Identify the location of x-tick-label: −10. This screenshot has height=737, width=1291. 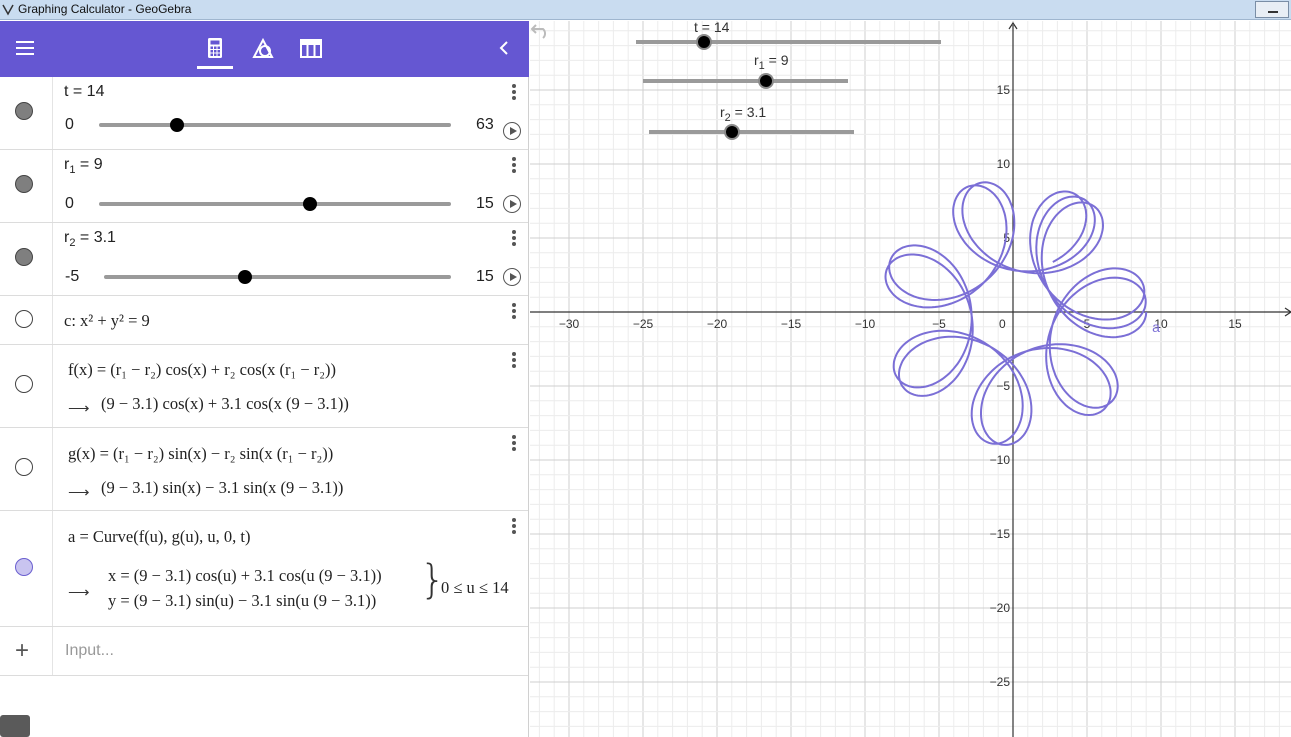
(865, 324).